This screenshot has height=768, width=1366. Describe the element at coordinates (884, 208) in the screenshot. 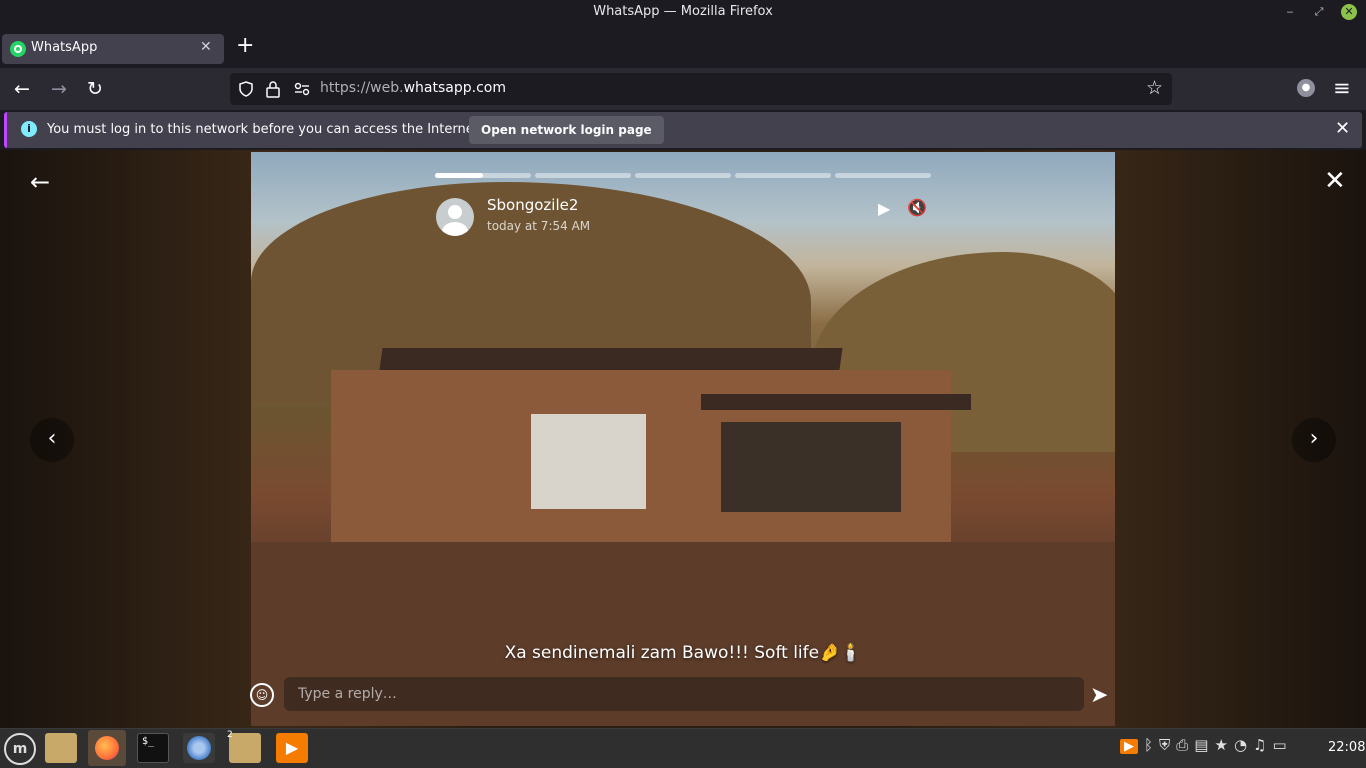

I see `play-icon: ▶` at that location.